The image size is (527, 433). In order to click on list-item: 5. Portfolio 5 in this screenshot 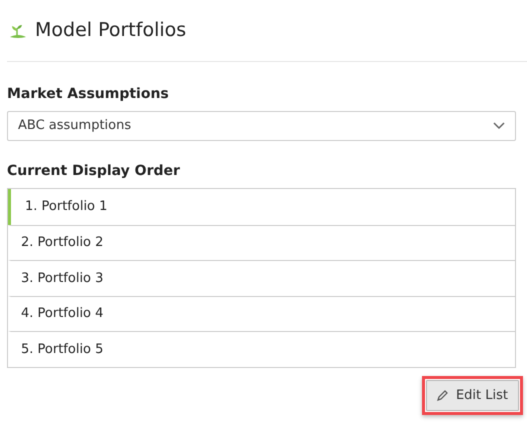, I will do `click(261, 349)`.